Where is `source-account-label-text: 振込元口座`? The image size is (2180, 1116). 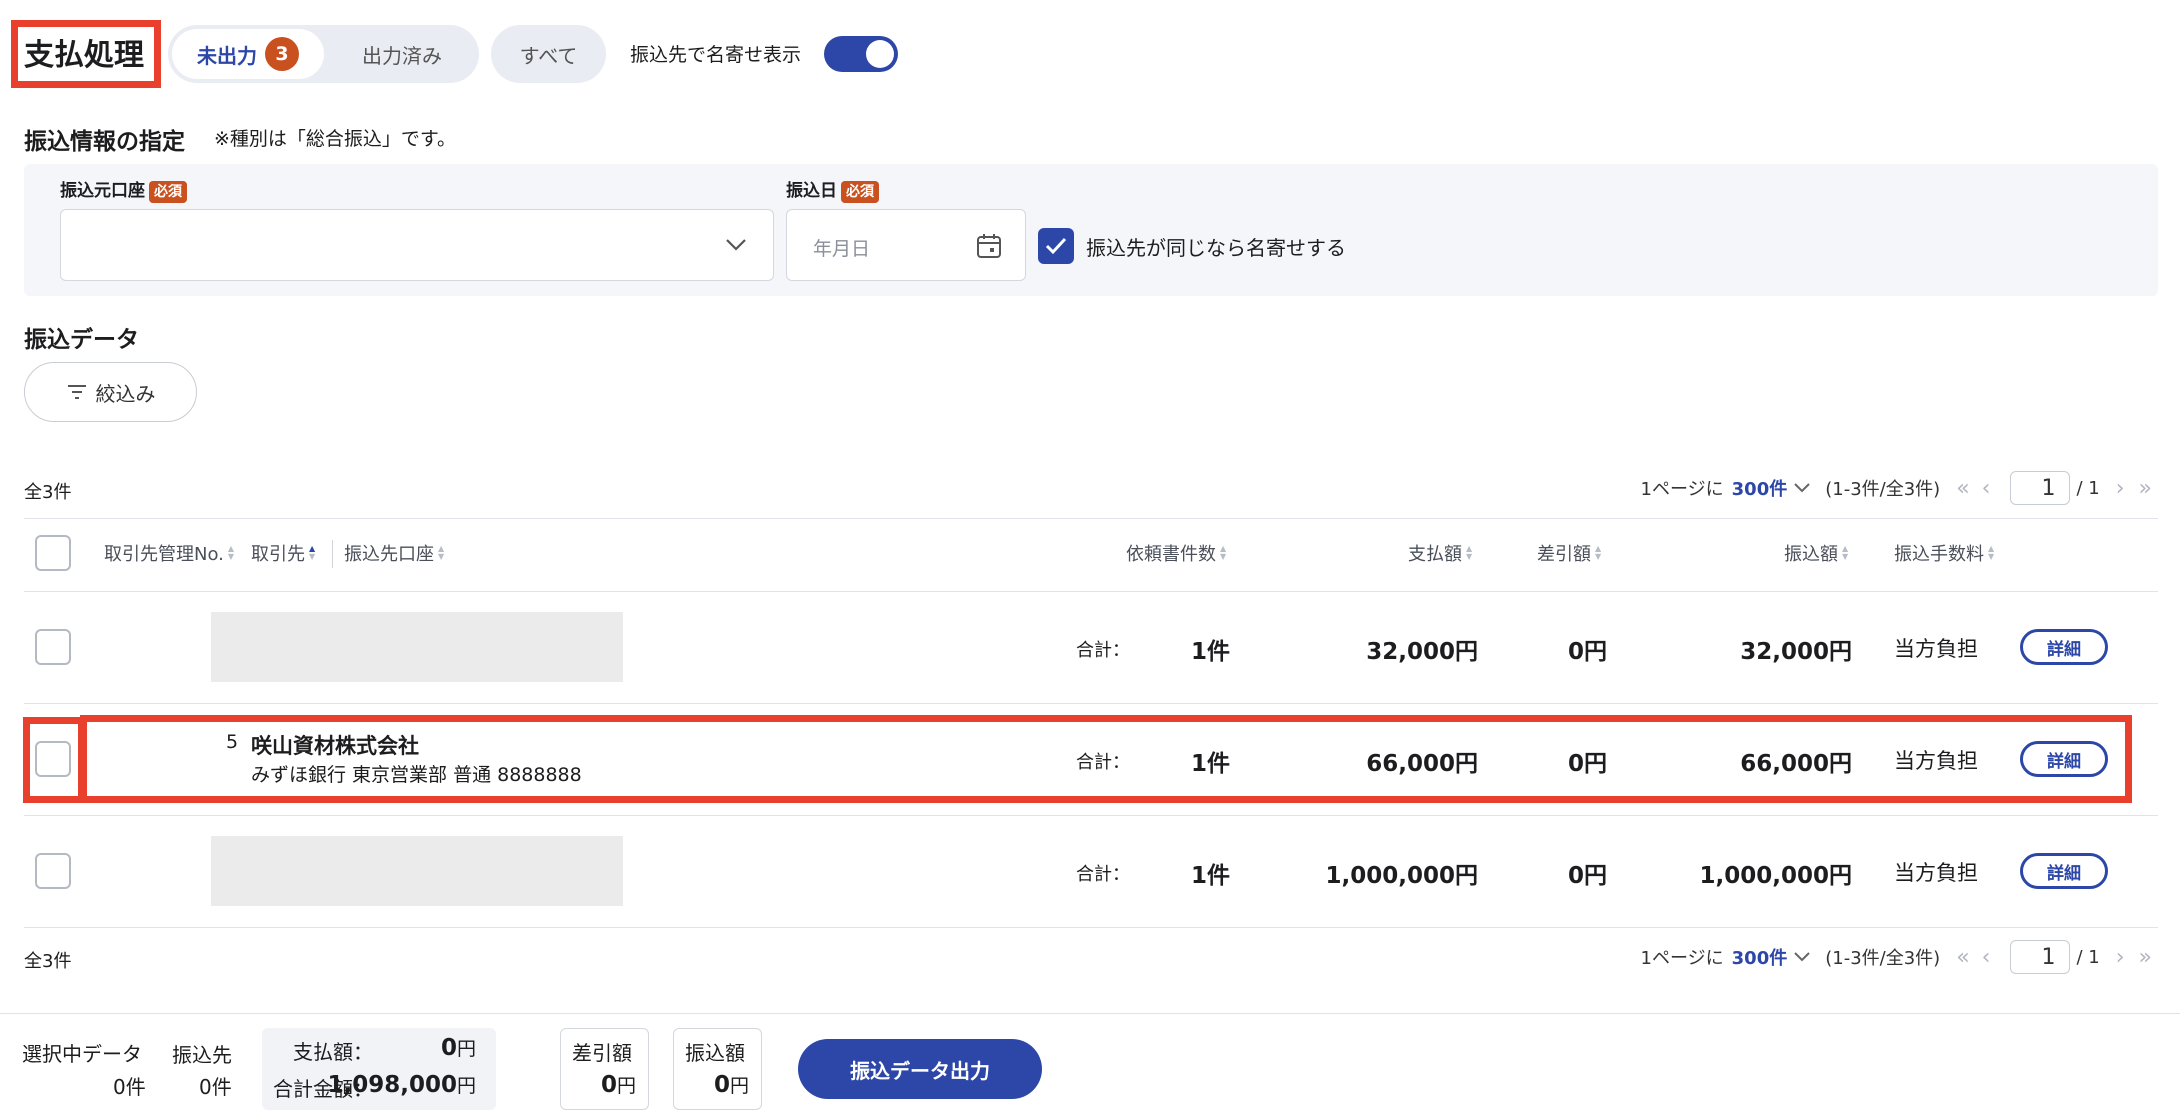
source-account-label-text: 振込元口座 is located at coordinates (102, 191).